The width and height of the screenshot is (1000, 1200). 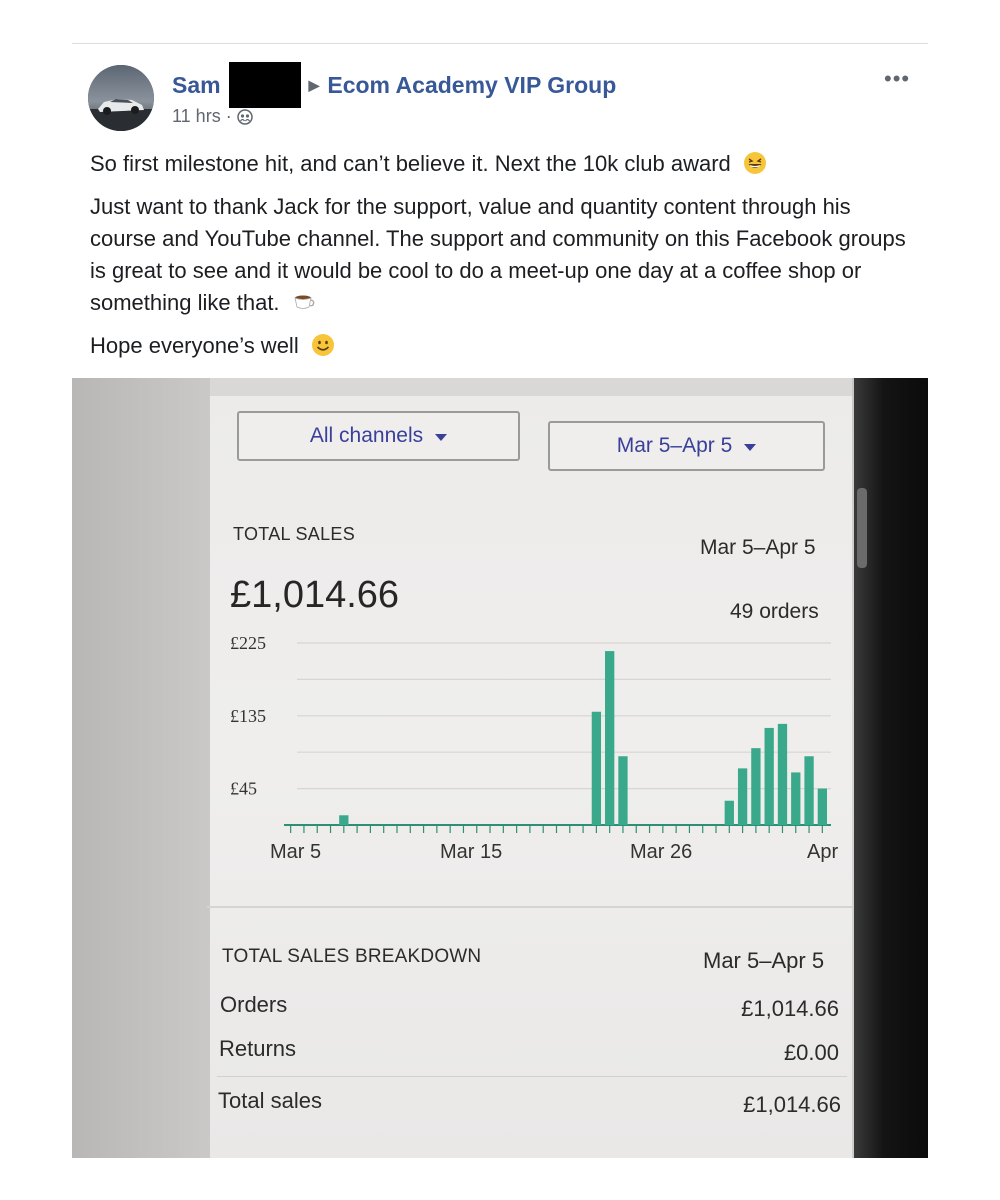 I want to click on more-options-icon: •••, so click(x=897, y=79).